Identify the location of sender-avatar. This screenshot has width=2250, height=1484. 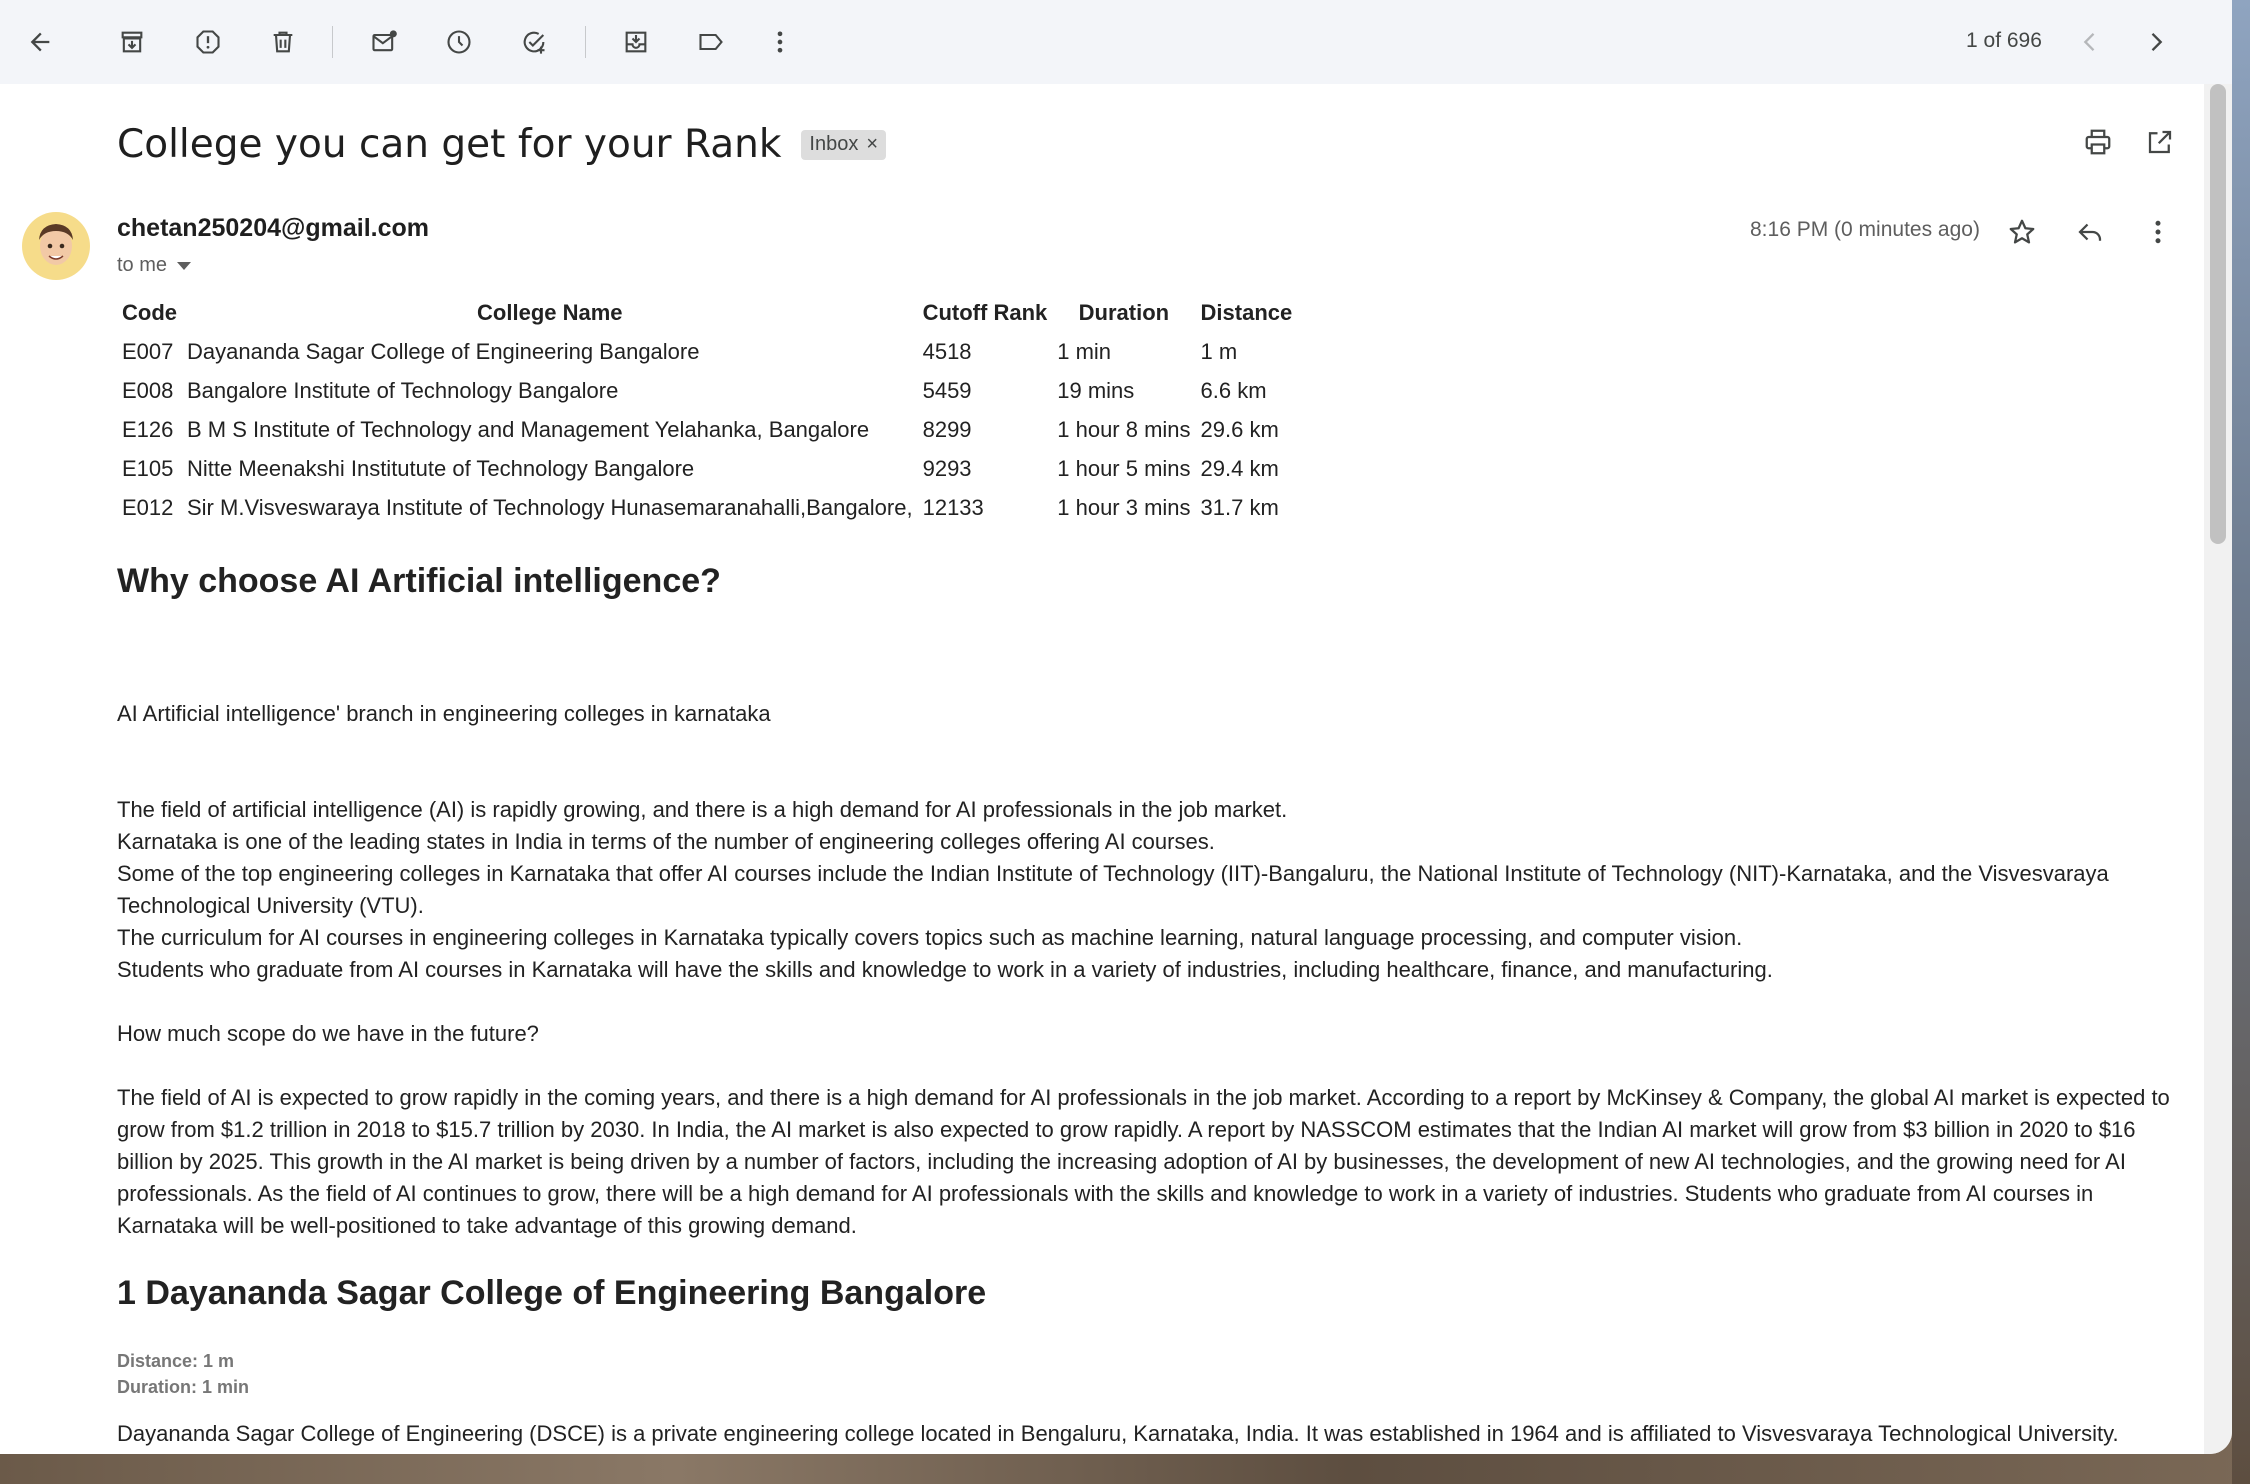
(56, 246).